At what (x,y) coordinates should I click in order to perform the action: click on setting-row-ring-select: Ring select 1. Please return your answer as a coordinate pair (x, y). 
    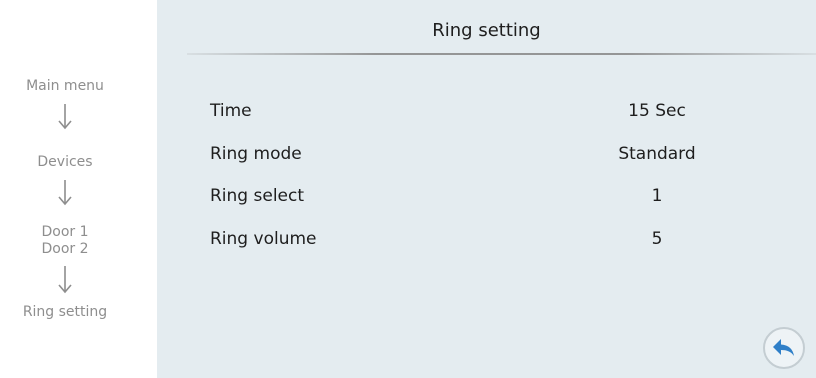
    Looking at the image, I should click on (486, 196).